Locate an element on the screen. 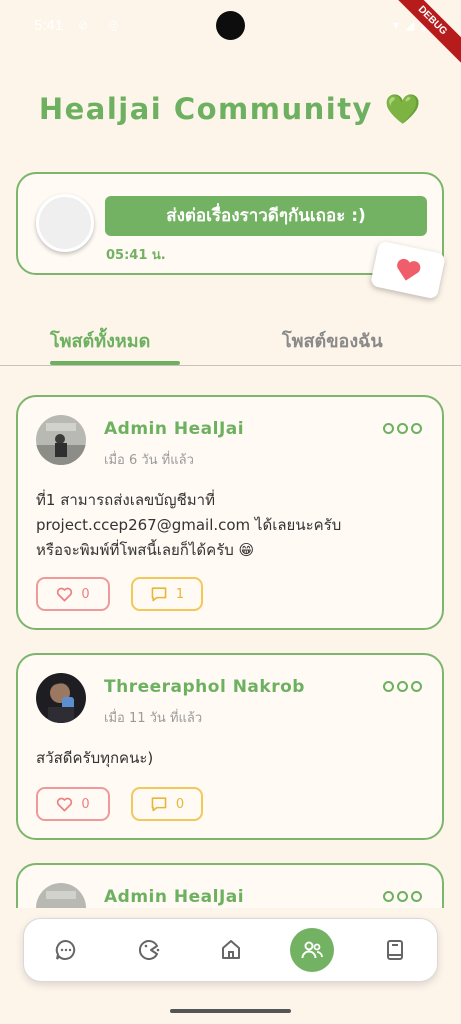  nav-book is located at coordinates (395, 950).